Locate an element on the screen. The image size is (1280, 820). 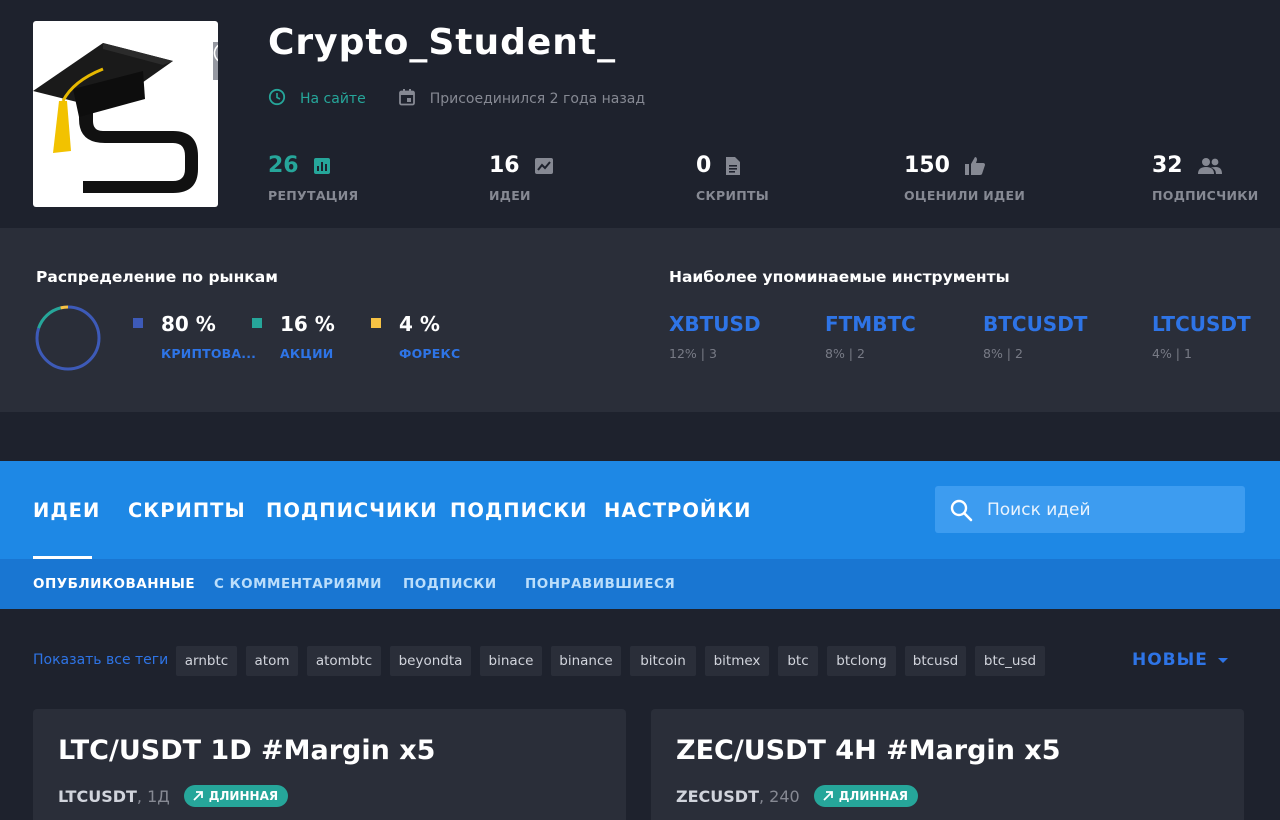
search-box is located at coordinates (1090, 509).